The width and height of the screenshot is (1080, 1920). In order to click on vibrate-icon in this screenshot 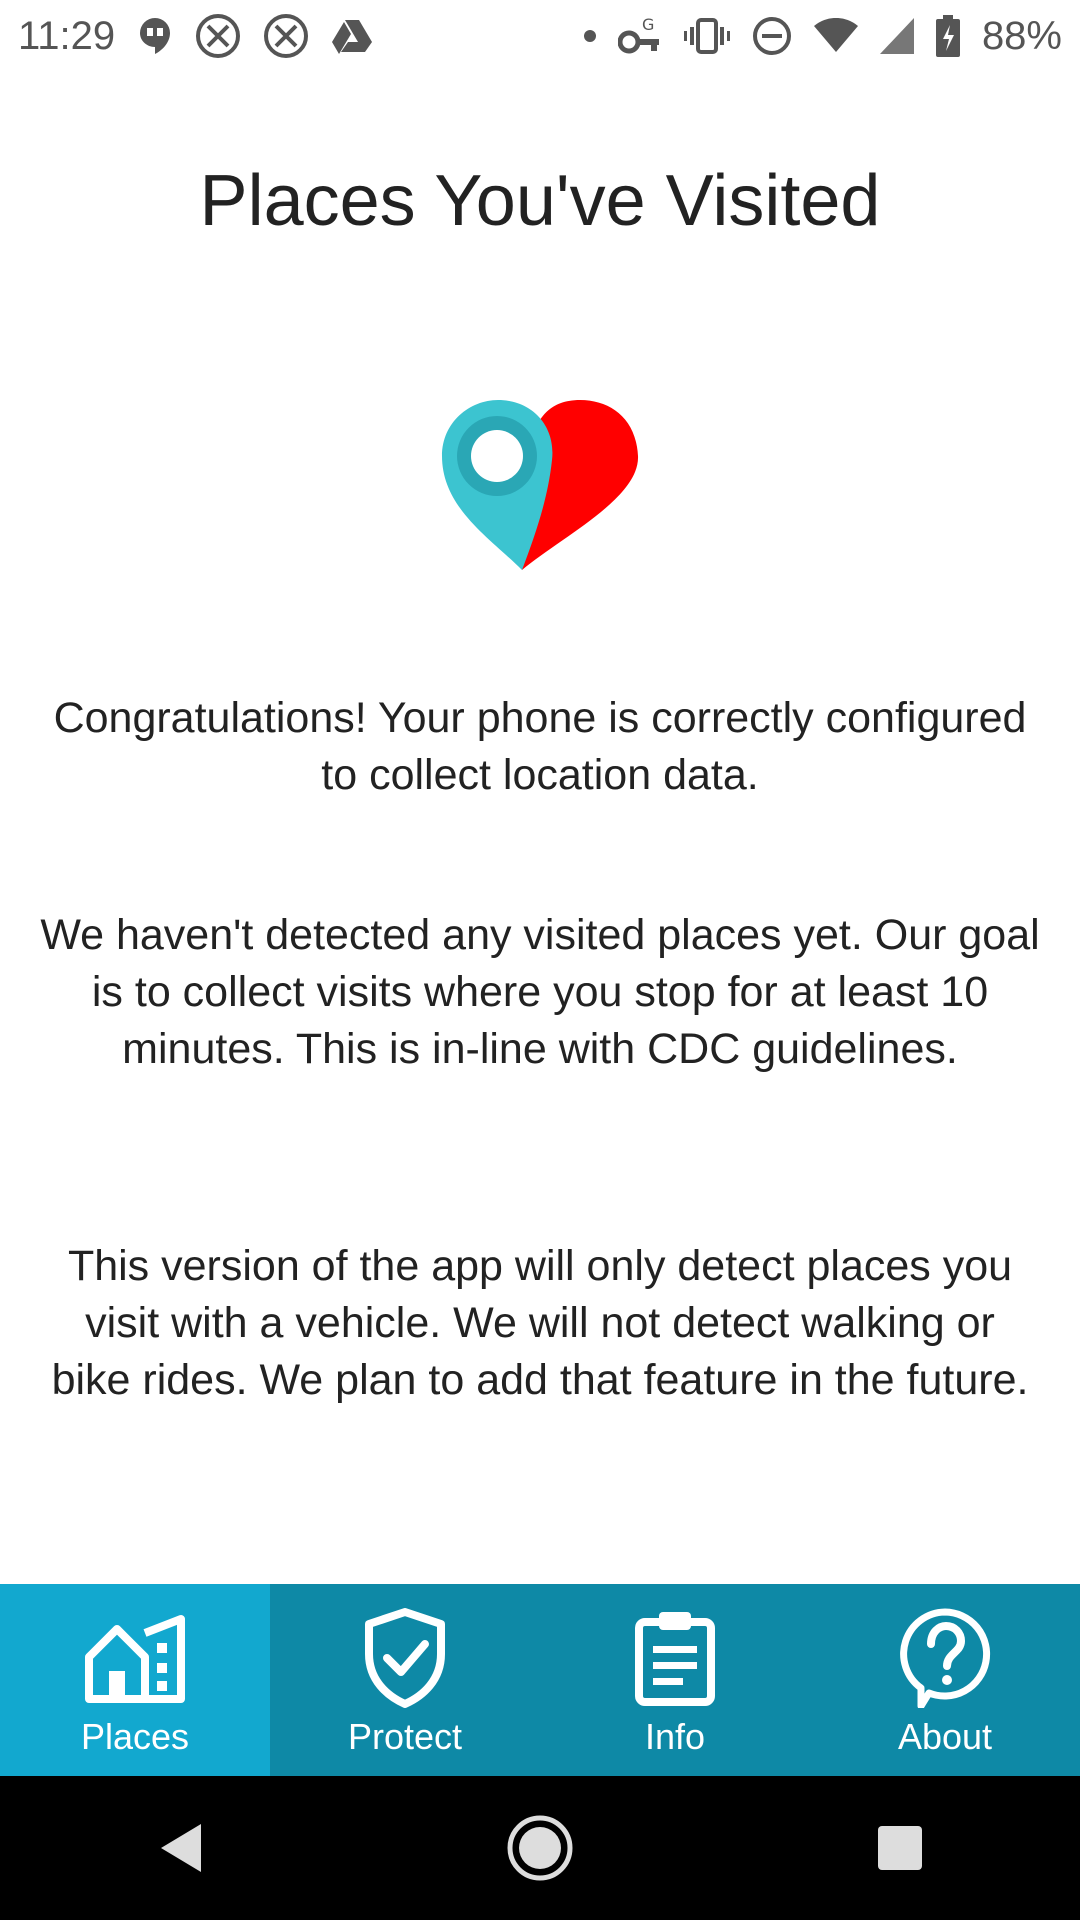, I will do `click(706, 36)`.